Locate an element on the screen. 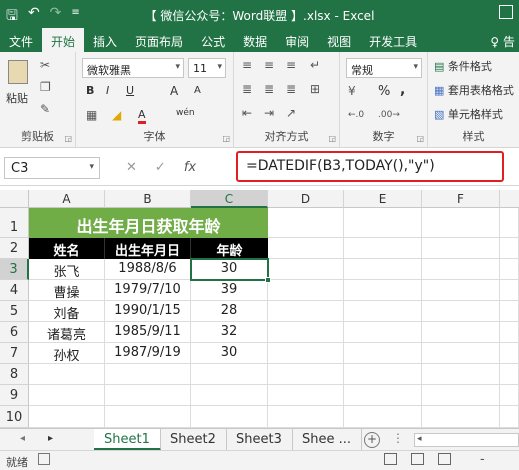  clipboard-launcher-icon: ◲ is located at coordinates (68, 138).